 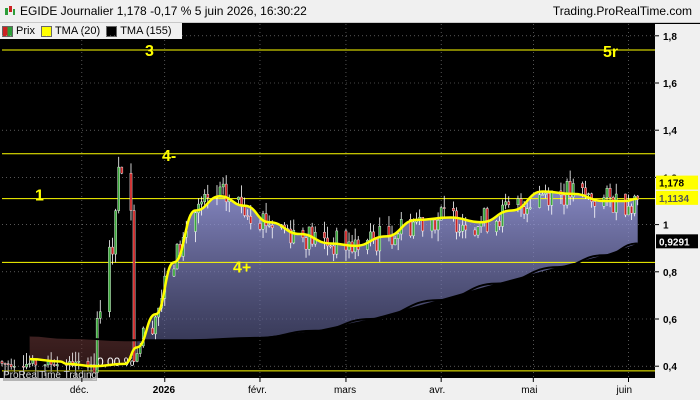 I want to click on y-tick-label: 1,4, so click(x=670, y=131).